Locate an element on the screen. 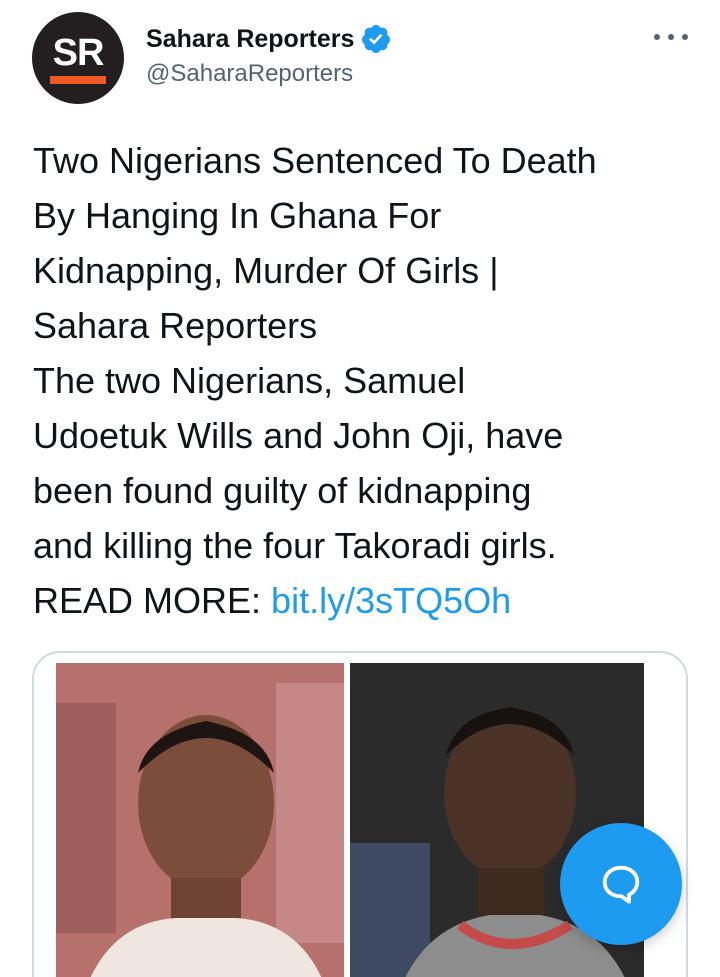 Image resolution: width=720 pixels, height=977 pixels. compose-reply-button is located at coordinates (621, 884).